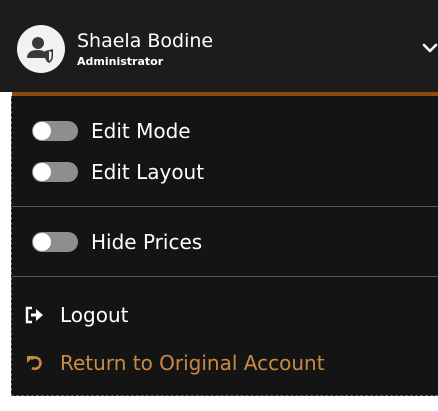 The image size is (438, 411). I want to click on avatar, so click(41, 49).